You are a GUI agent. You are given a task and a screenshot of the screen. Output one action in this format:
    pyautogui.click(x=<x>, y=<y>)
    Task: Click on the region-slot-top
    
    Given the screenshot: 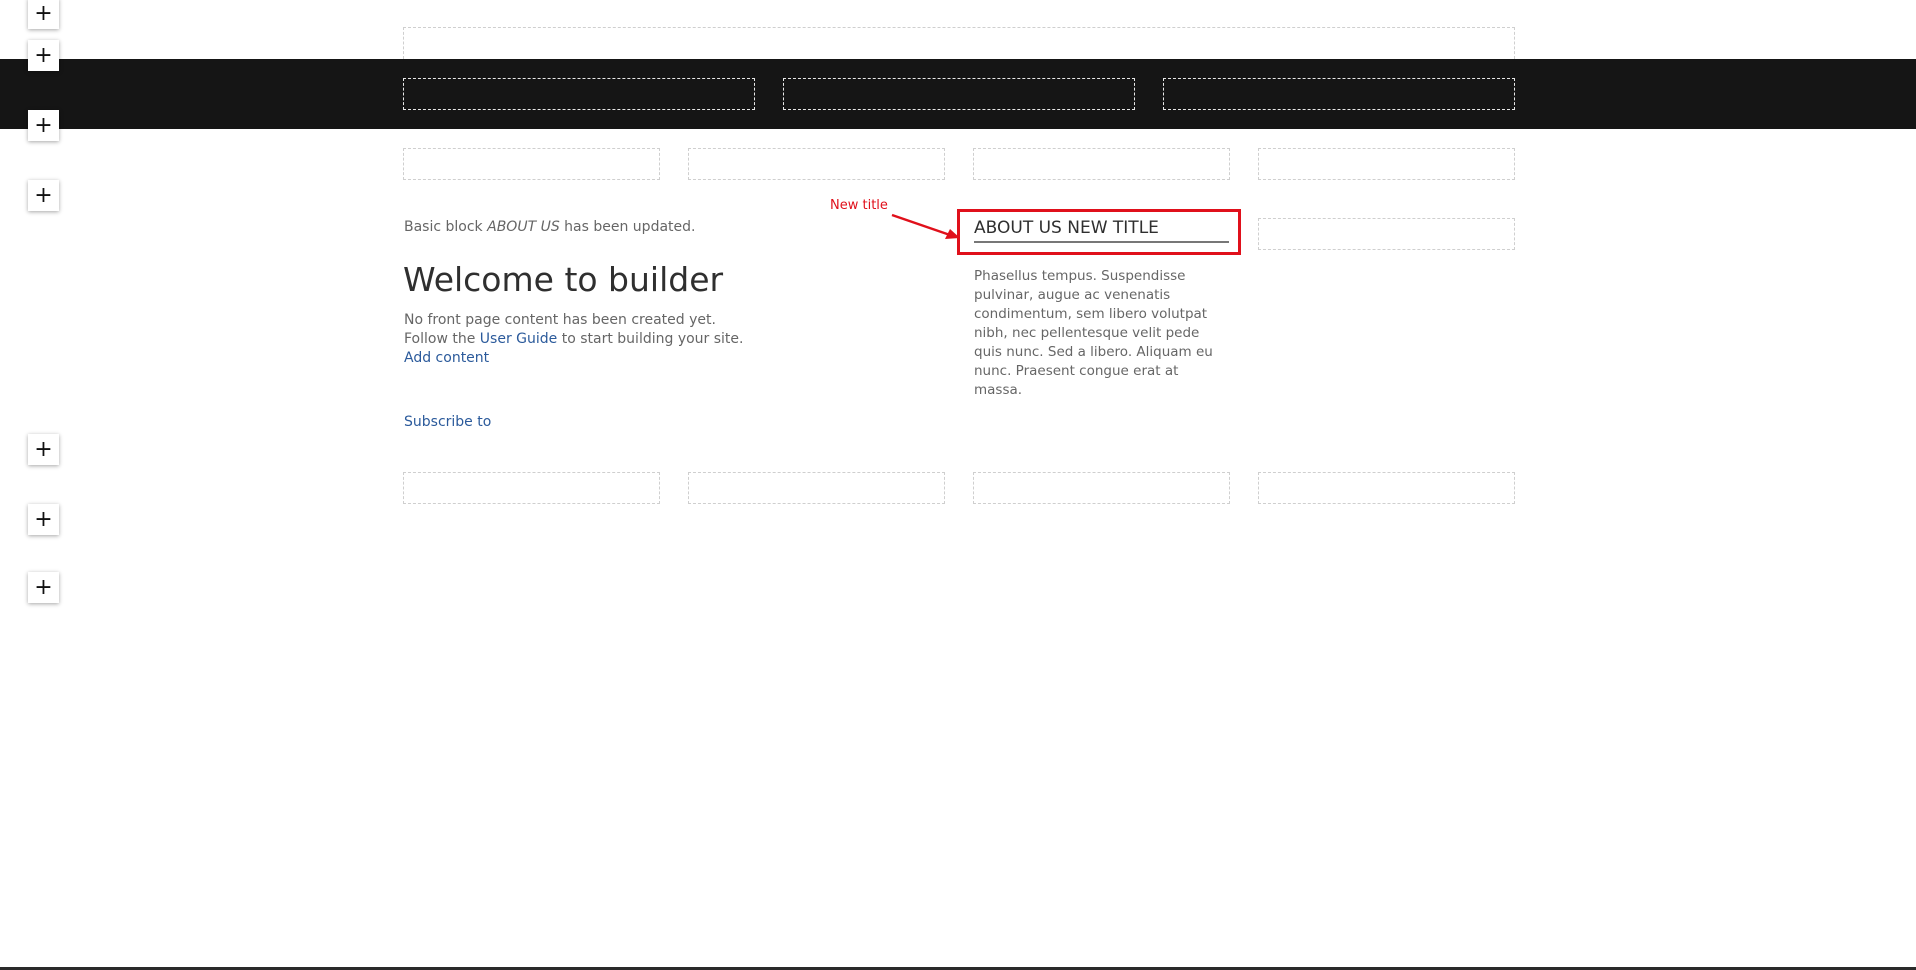 What is the action you would take?
    pyautogui.click(x=959, y=43)
    